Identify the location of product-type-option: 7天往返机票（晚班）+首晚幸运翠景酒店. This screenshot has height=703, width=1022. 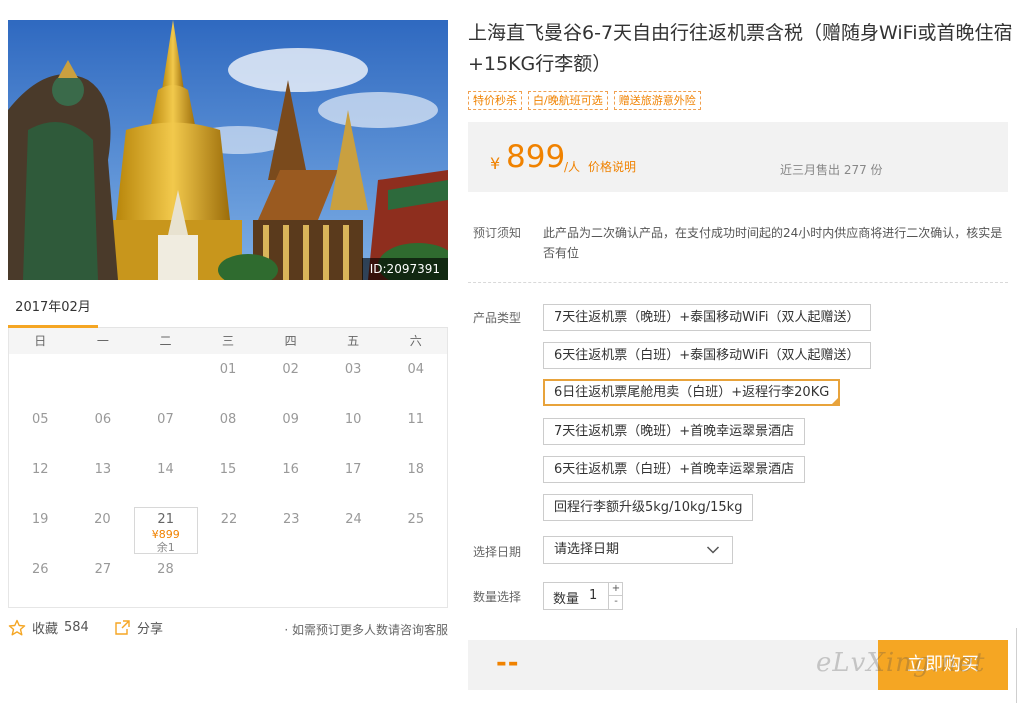
(674, 431).